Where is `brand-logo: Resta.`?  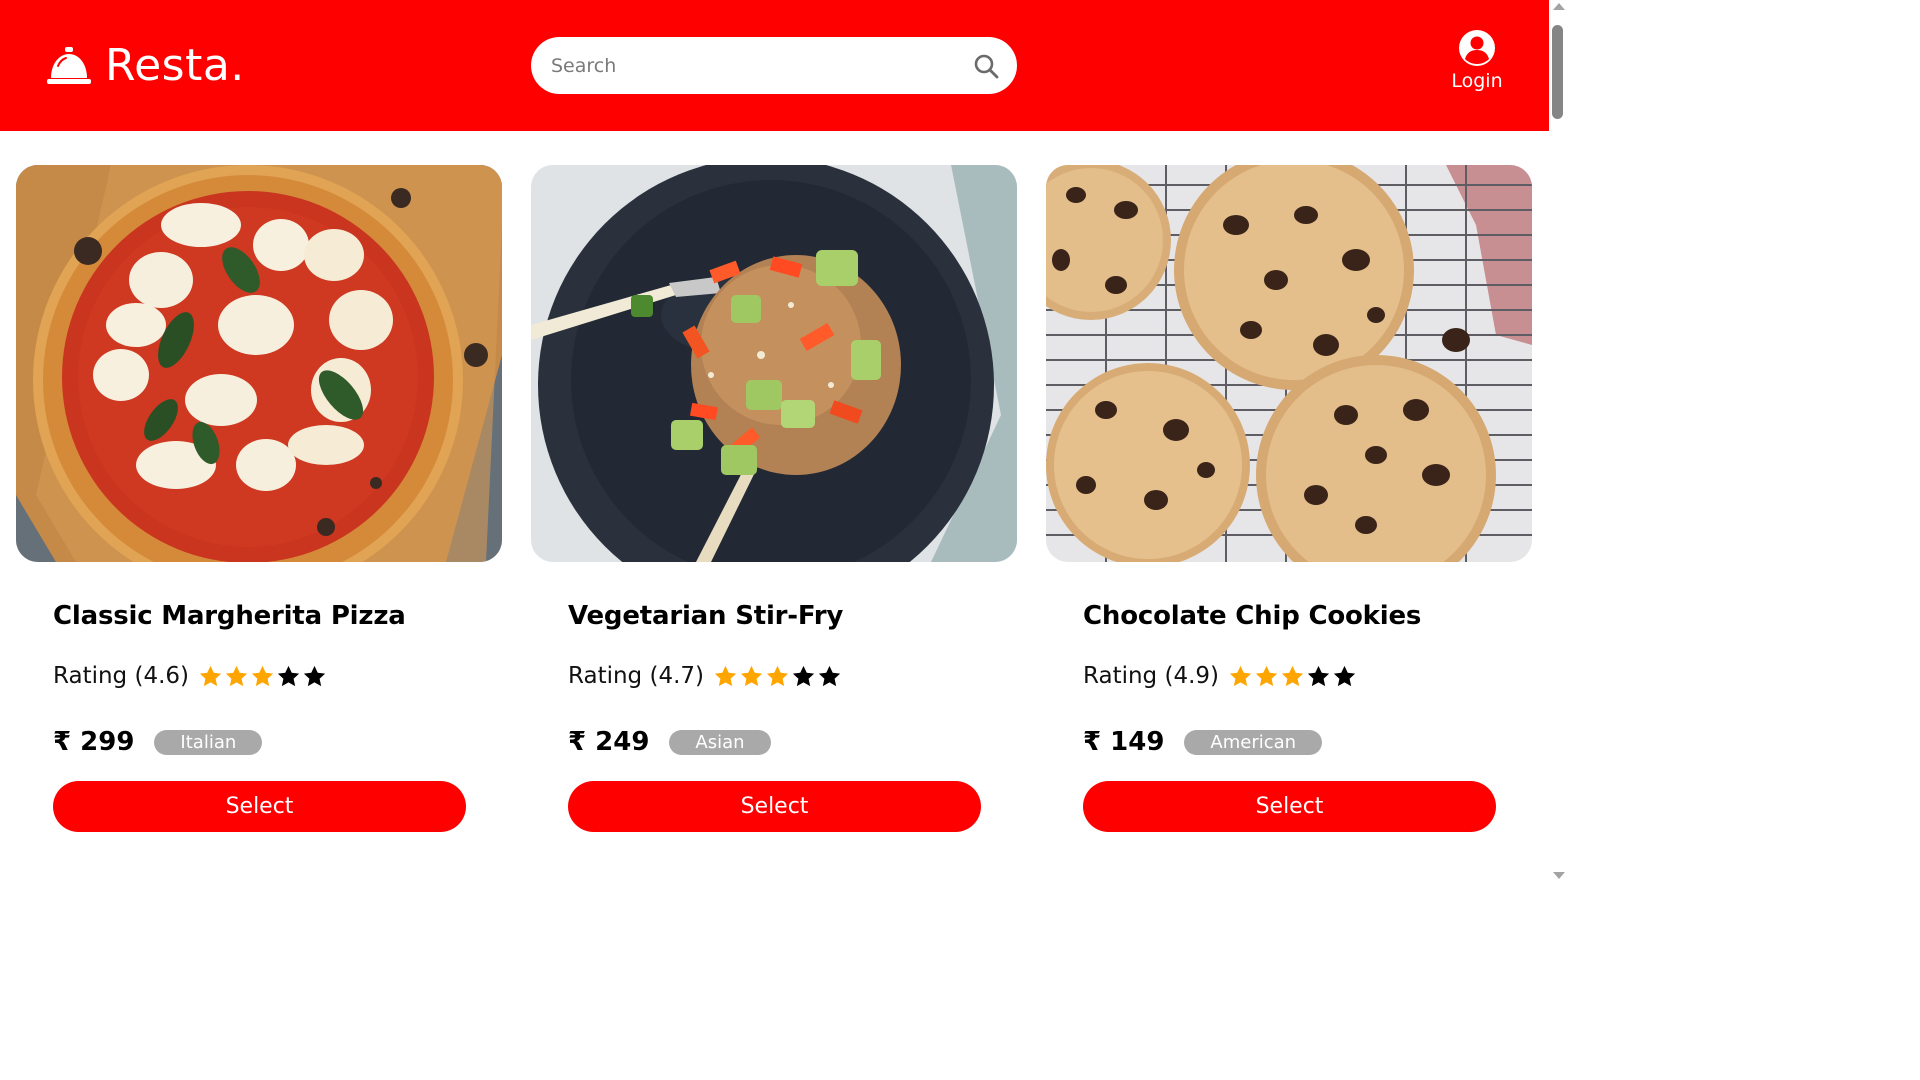 brand-logo: Resta. is located at coordinates (145, 66).